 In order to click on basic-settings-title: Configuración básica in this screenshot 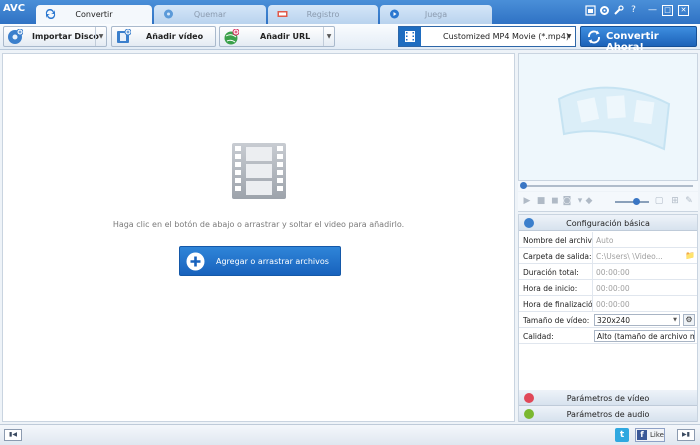, I will do `click(608, 223)`.